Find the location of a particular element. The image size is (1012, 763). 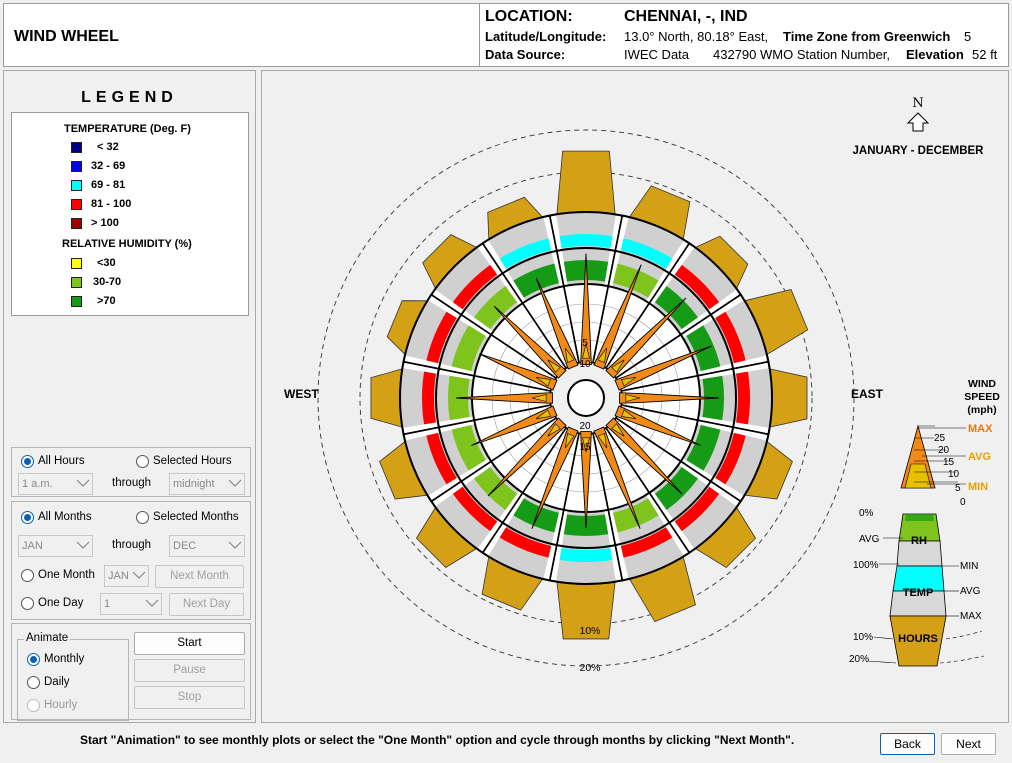

rh-tick: 0% is located at coordinates (866, 513).